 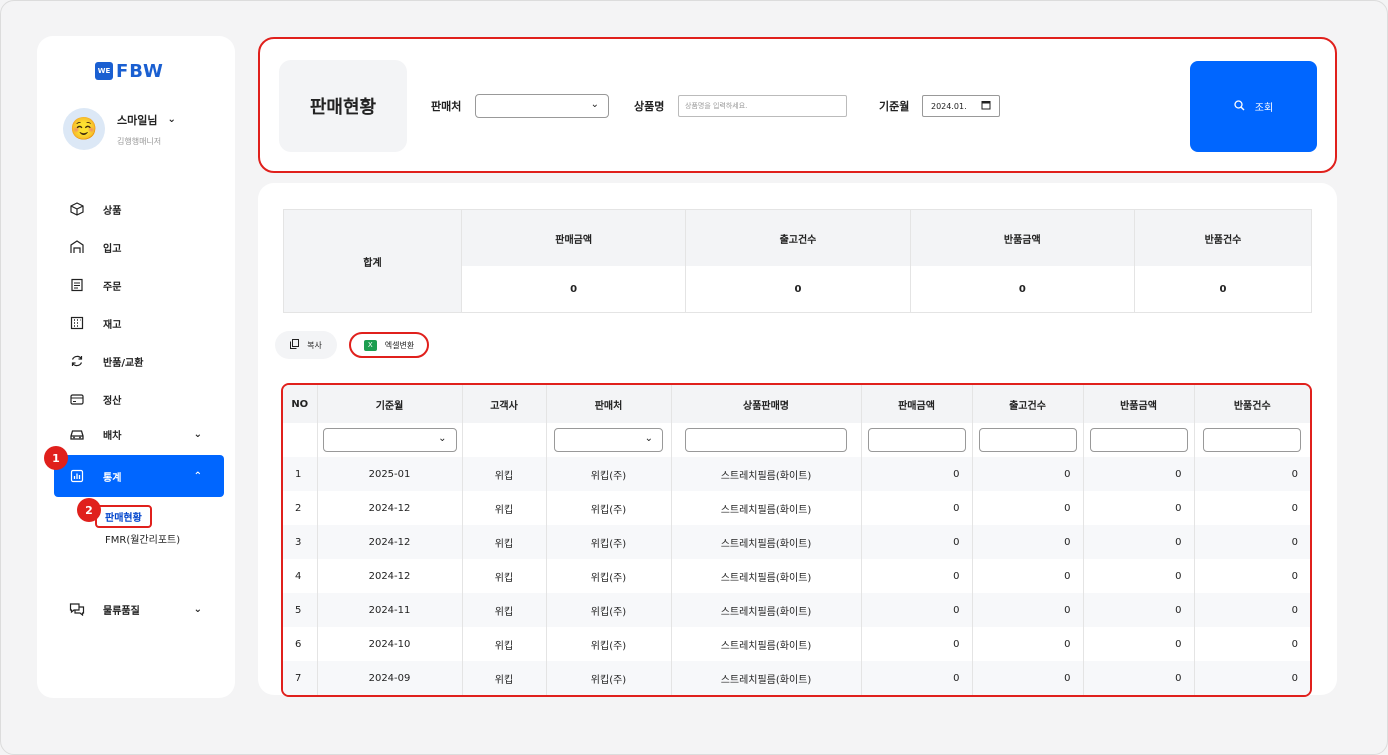 I want to click on month-value: 2024.01., so click(x=949, y=106).